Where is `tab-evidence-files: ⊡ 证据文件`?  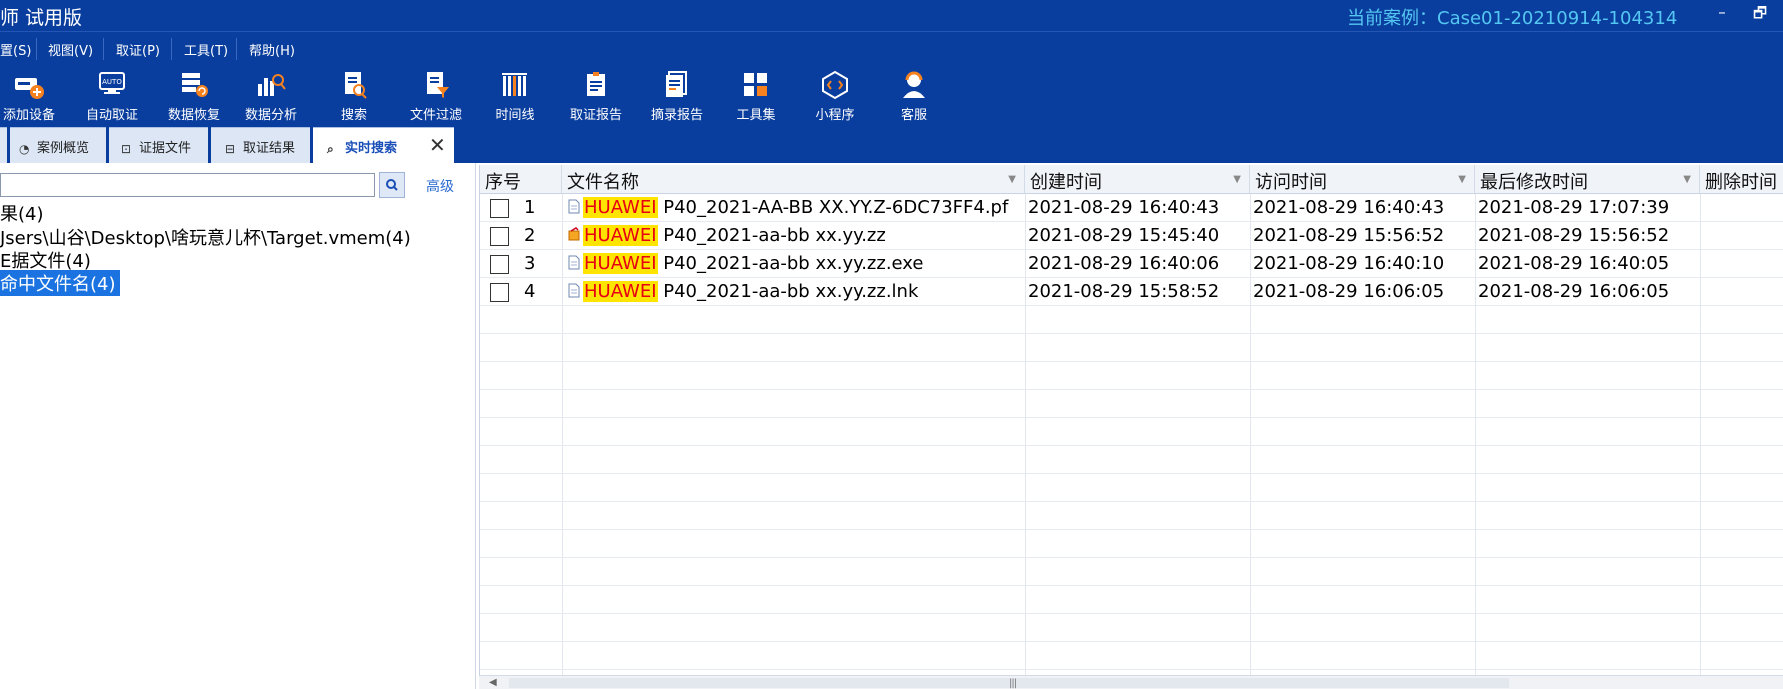
tab-evidence-files: ⊡ 证据文件 is located at coordinates (158, 145).